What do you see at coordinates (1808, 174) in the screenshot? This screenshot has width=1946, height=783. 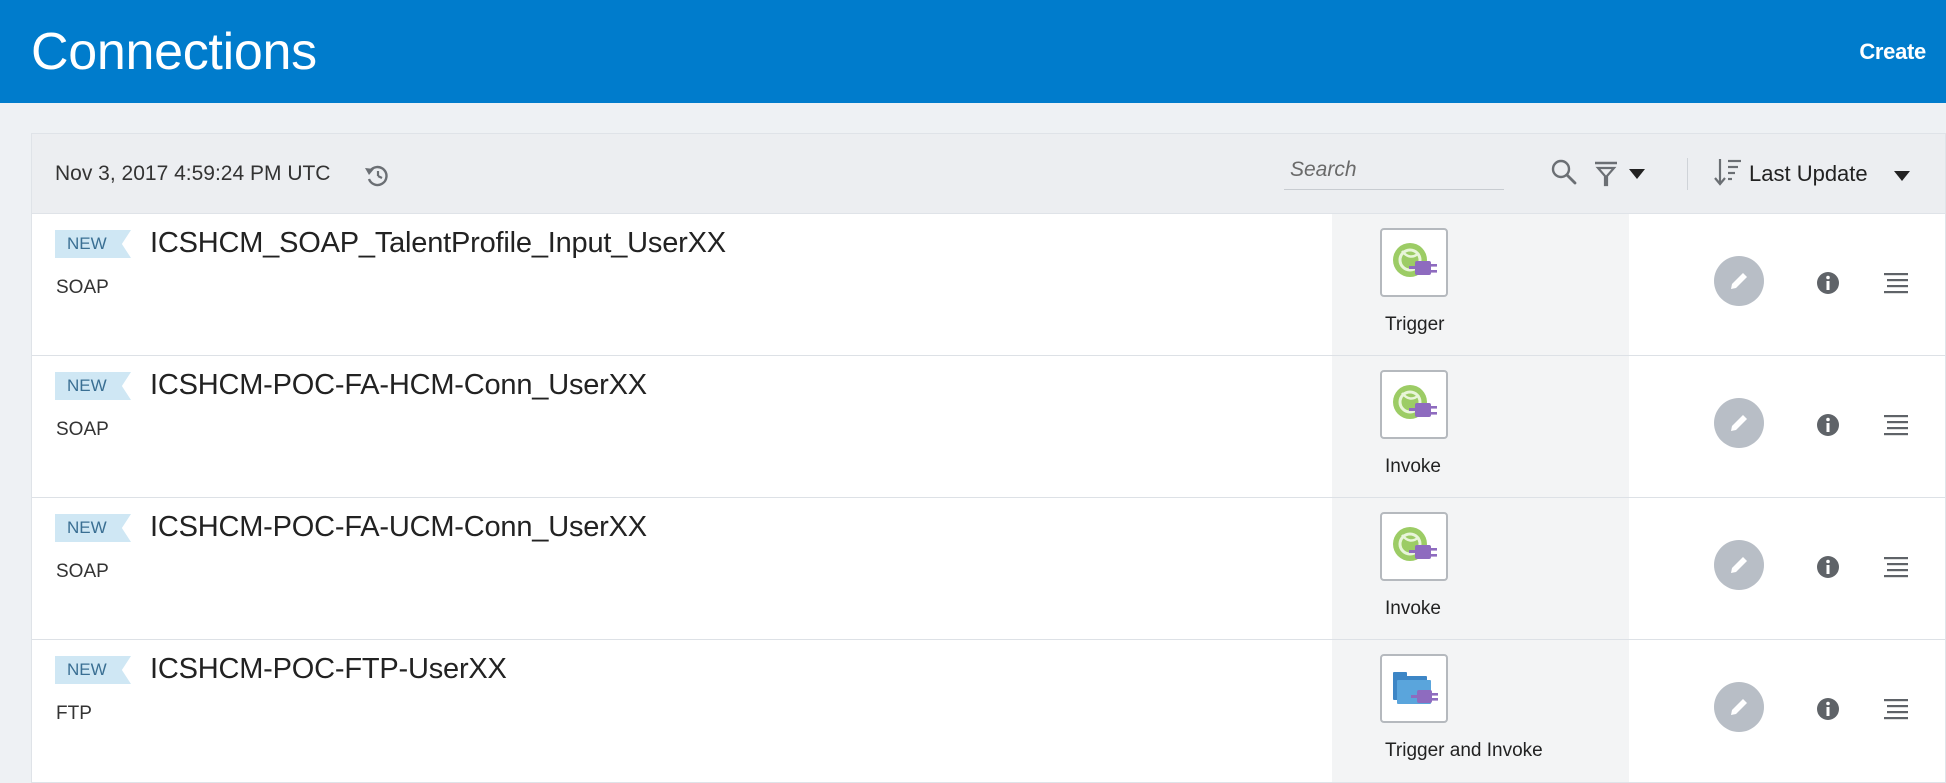 I see `sort-by-select: Last Update` at bounding box center [1808, 174].